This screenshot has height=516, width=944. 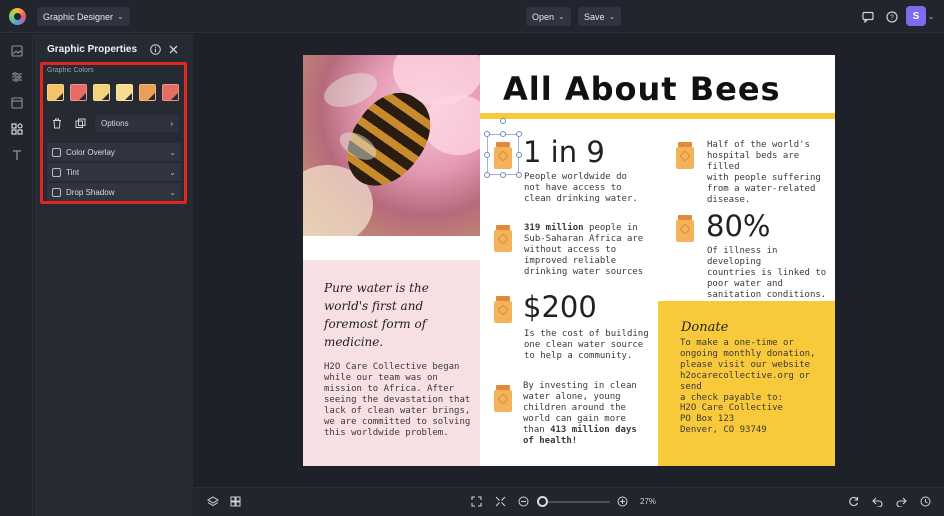 What do you see at coordinates (115, 123) in the screenshot?
I see `options-label: Options` at bounding box center [115, 123].